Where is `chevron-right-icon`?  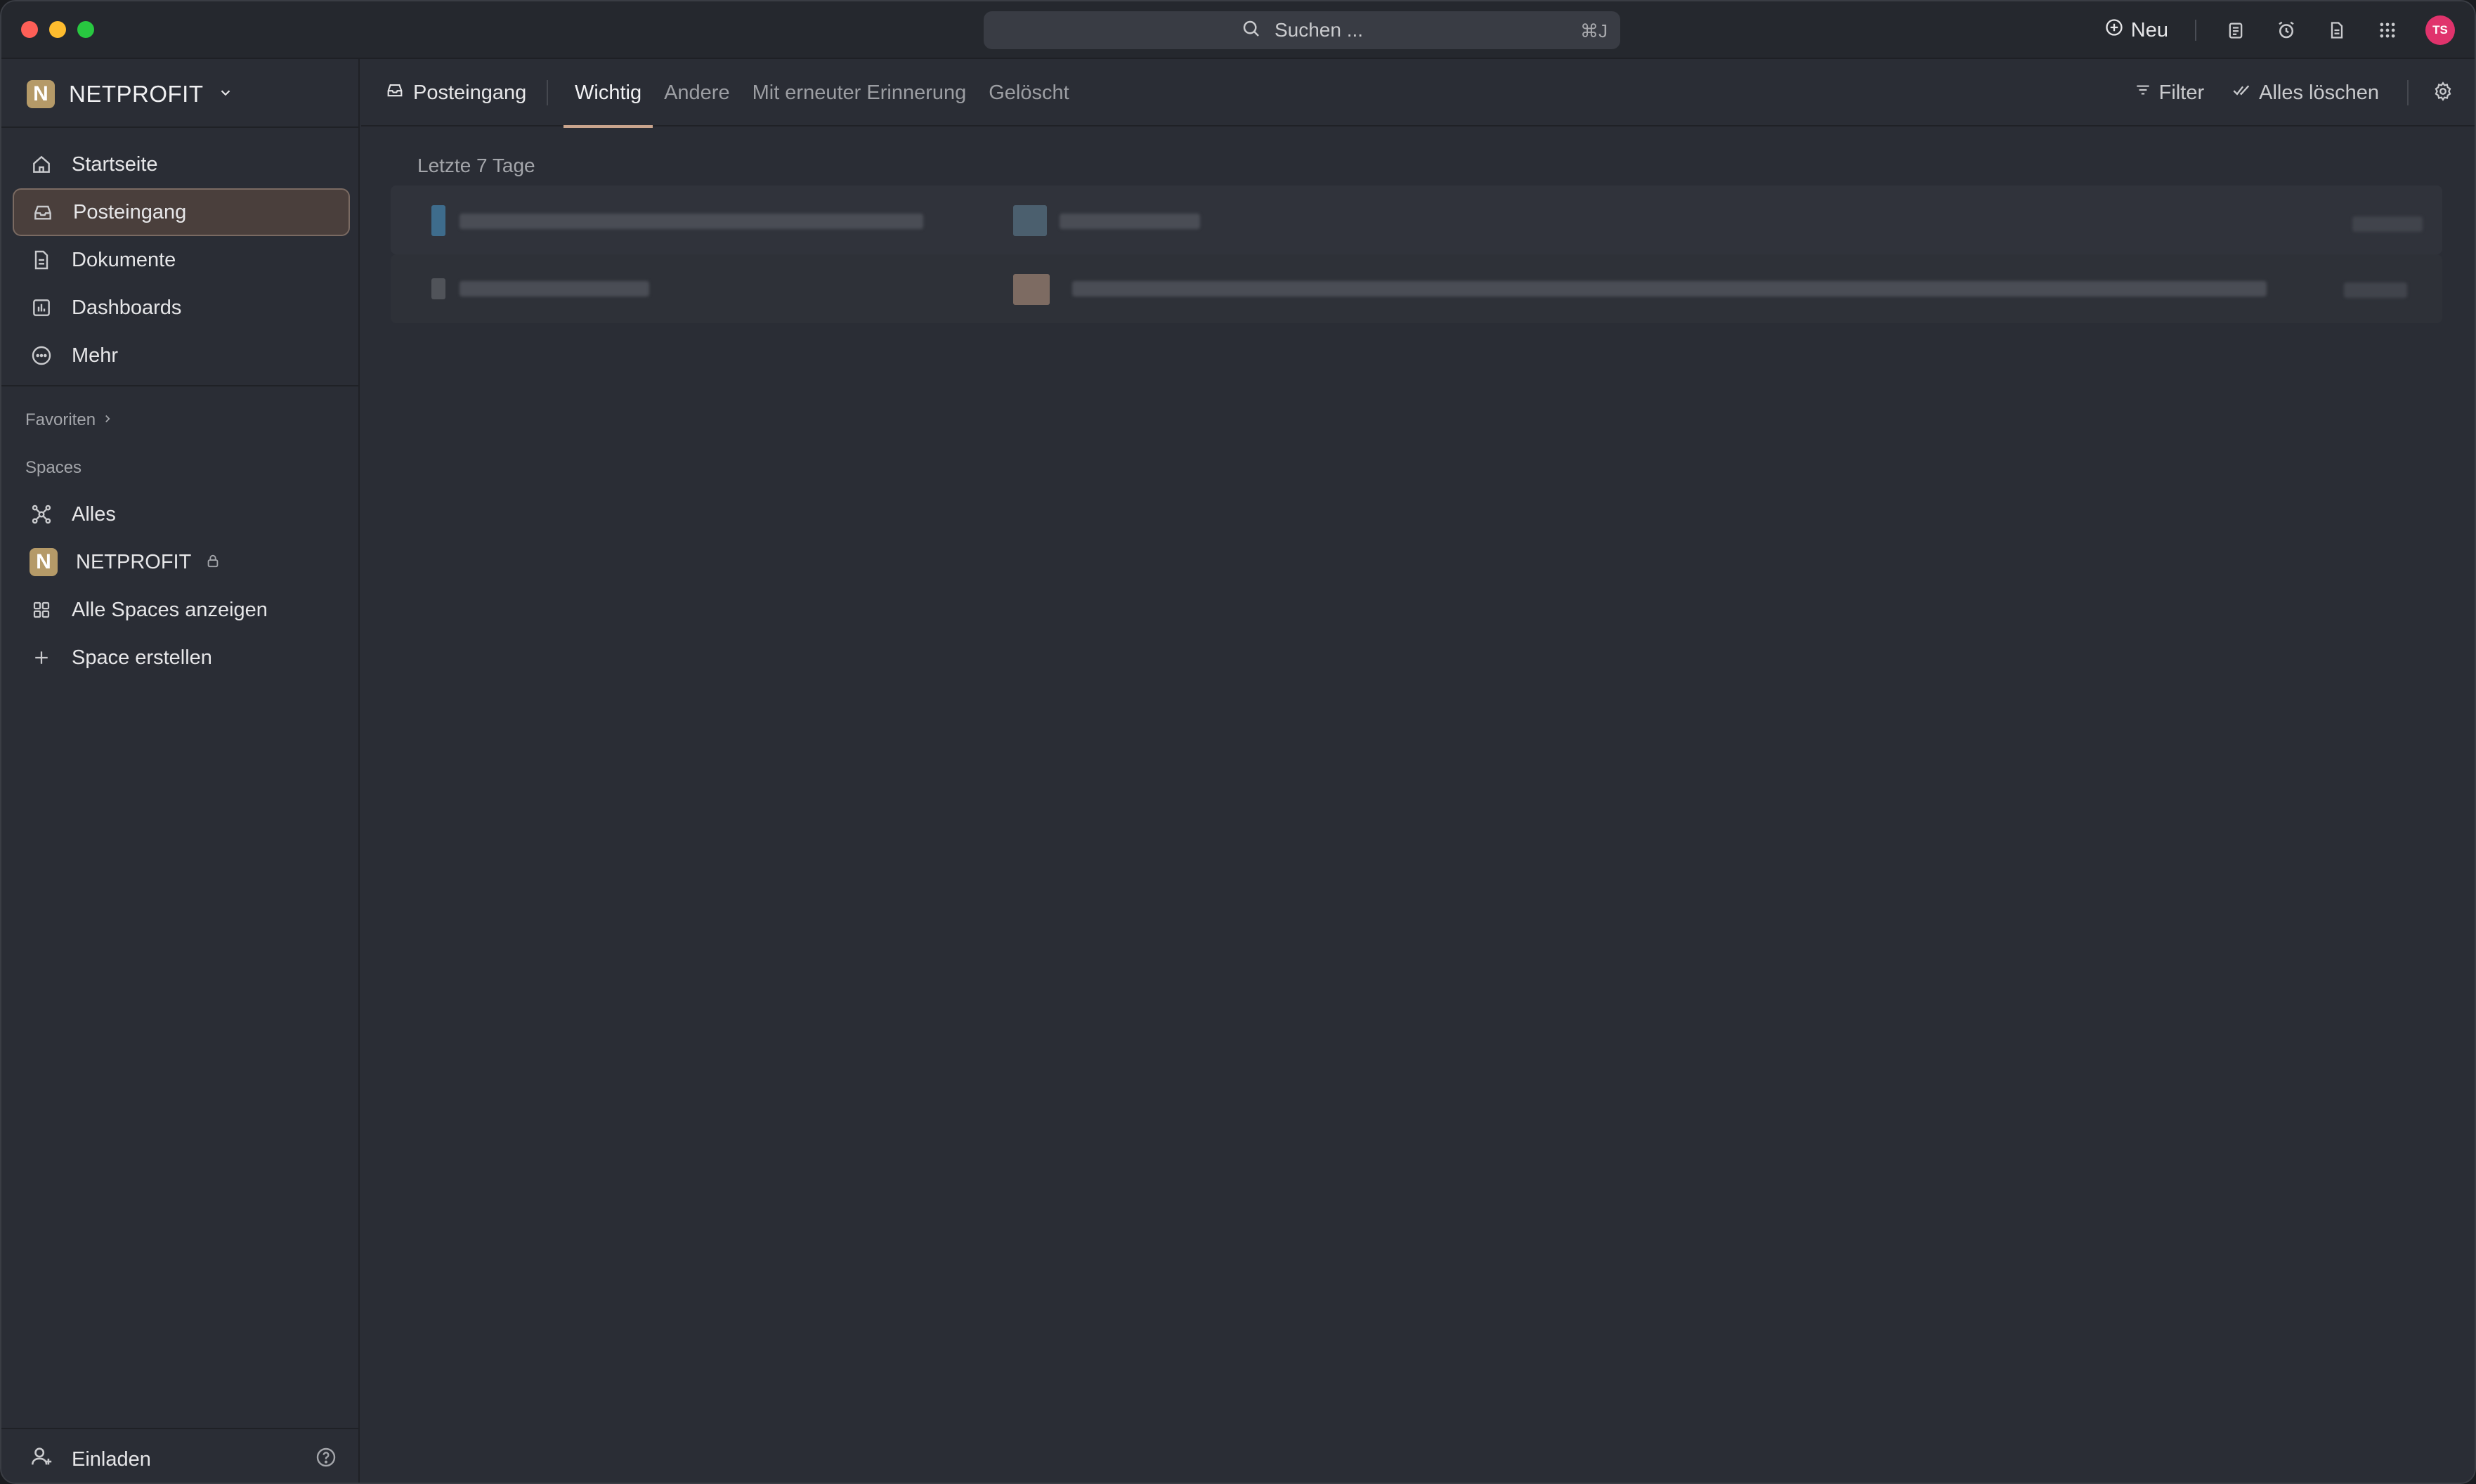 chevron-right-icon is located at coordinates (107, 420).